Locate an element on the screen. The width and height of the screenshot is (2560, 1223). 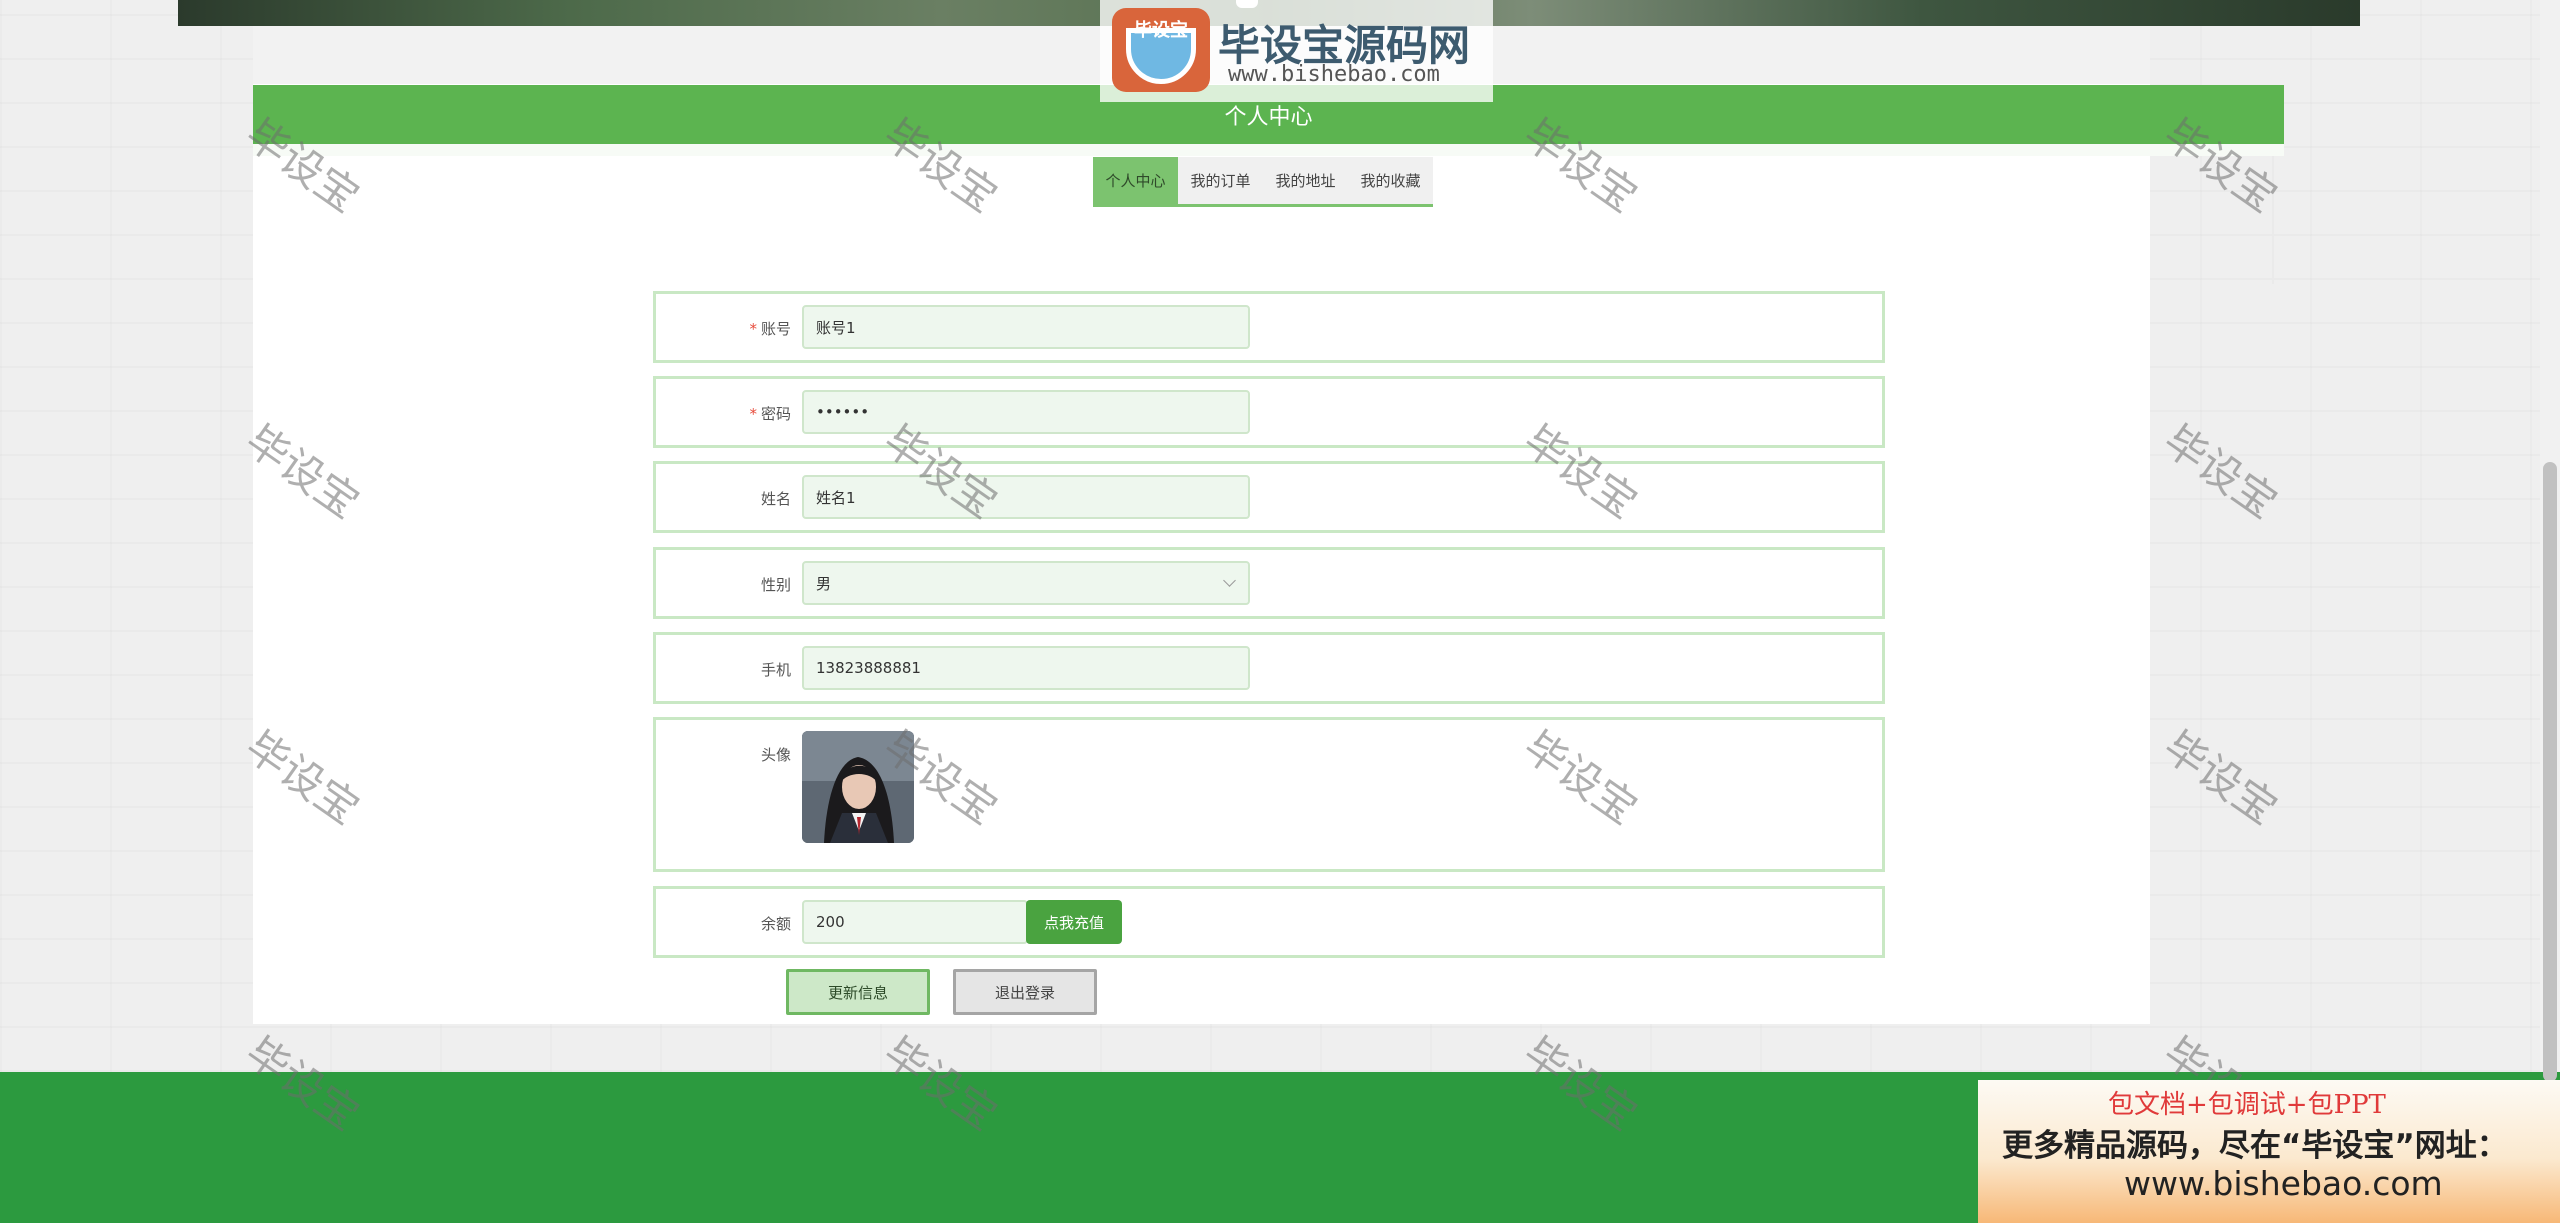
tab-orders: 我的订单 is located at coordinates (1220, 180).